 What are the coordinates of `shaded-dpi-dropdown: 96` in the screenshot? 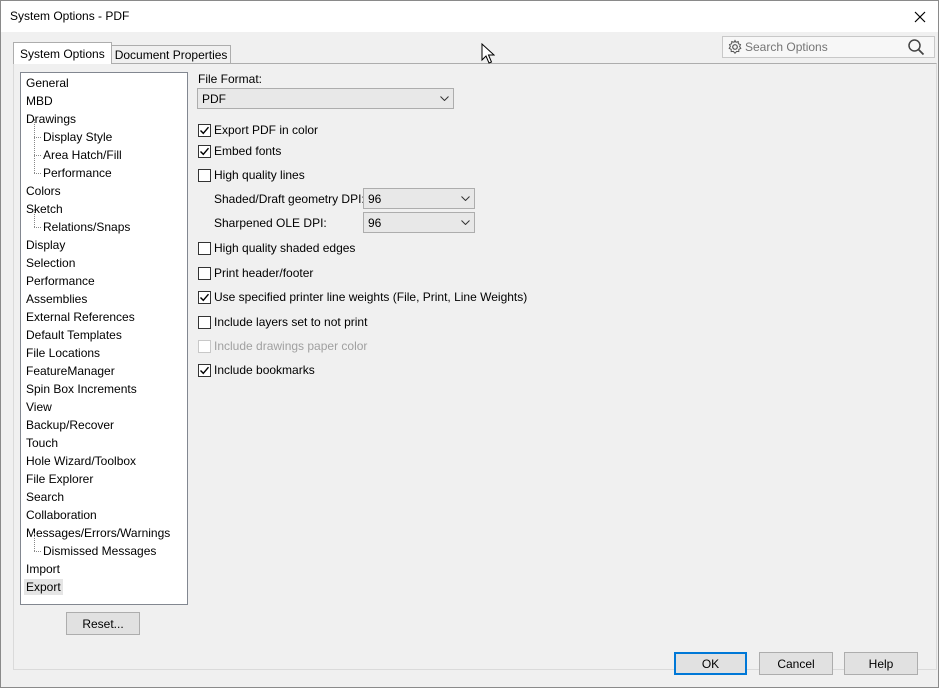 It's located at (419, 198).